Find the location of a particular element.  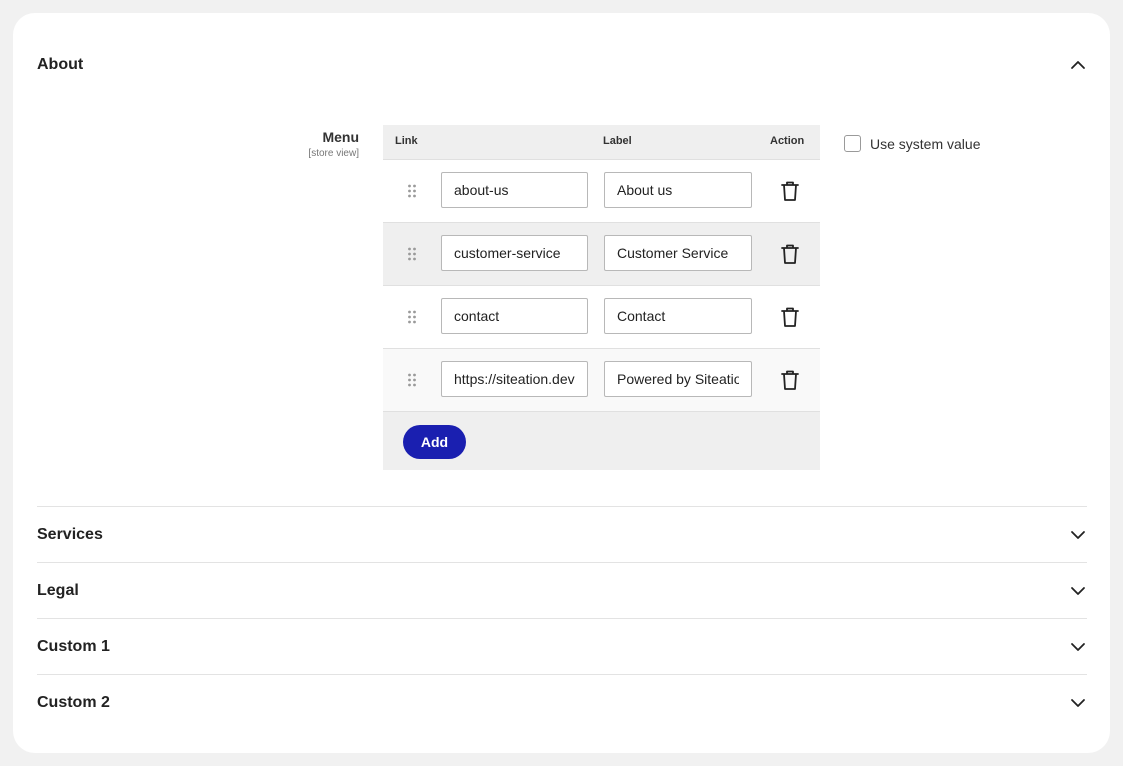

column-header-action: Action is located at coordinates (787, 141).